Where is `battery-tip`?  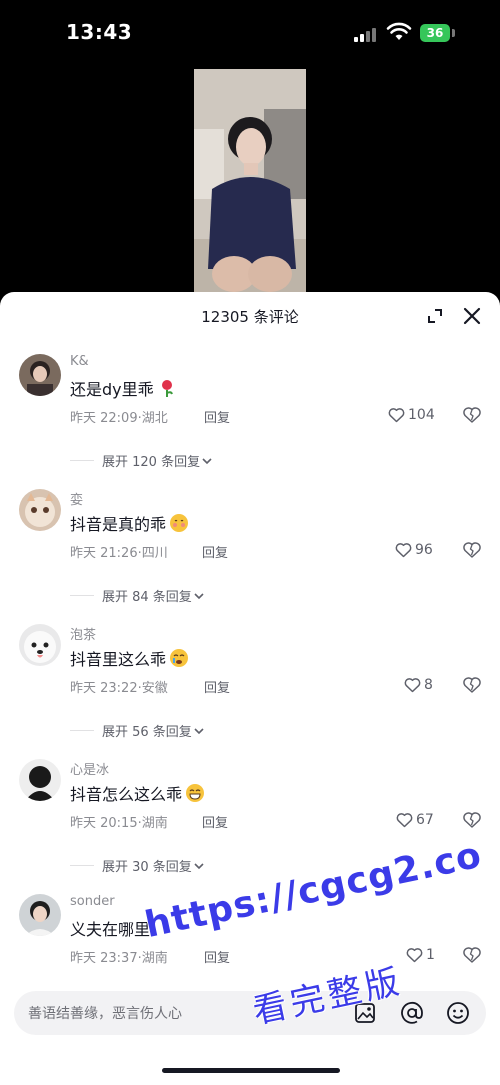 battery-tip is located at coordinates (453, 33).